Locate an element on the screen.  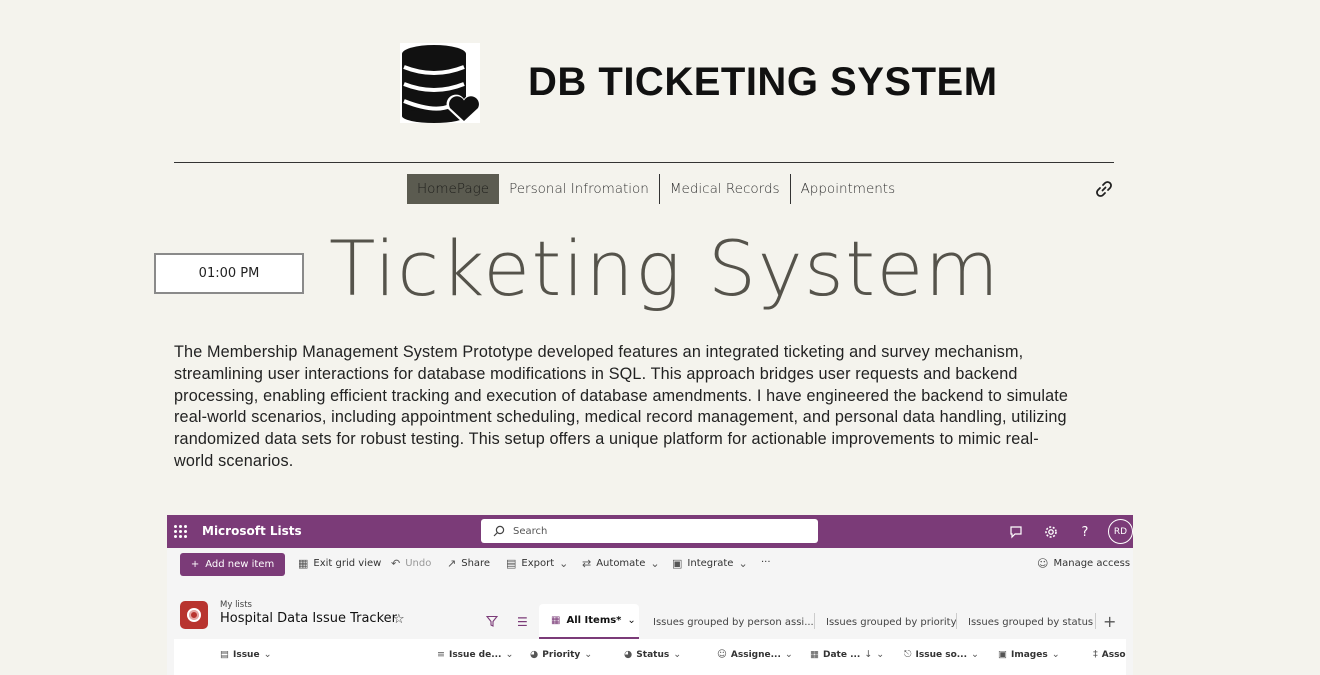
database-heart-logo is located at coordinates (441, 83).